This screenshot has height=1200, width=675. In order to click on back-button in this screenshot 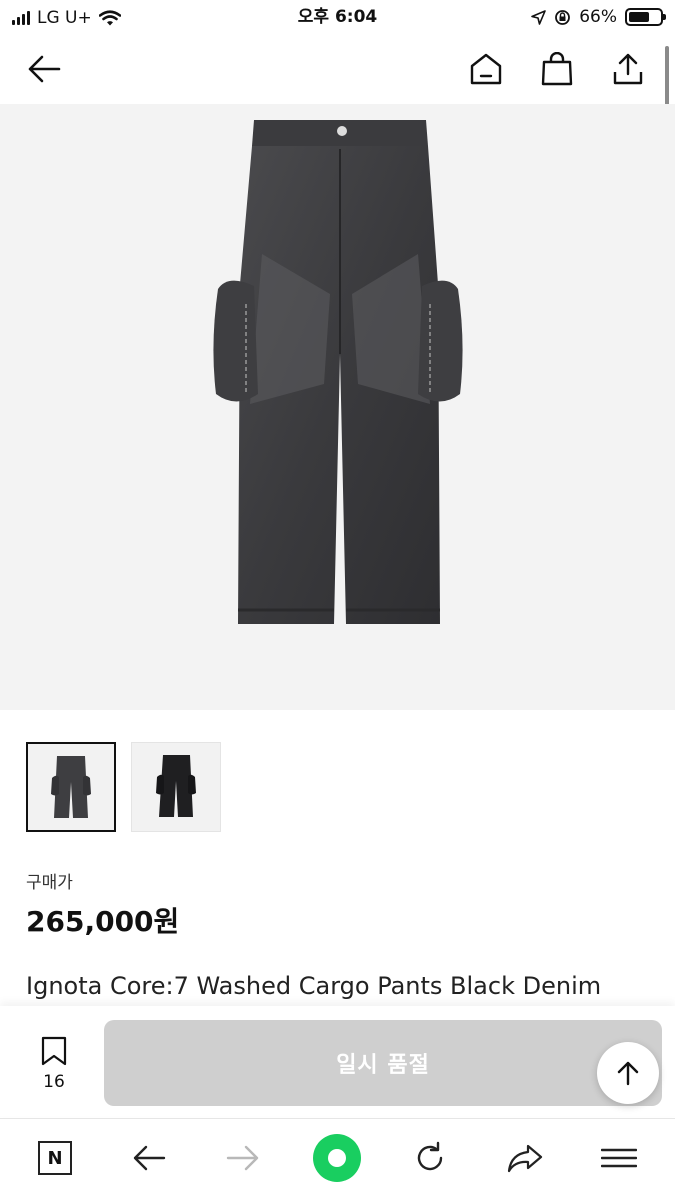, I will do `click(44, 69)`.